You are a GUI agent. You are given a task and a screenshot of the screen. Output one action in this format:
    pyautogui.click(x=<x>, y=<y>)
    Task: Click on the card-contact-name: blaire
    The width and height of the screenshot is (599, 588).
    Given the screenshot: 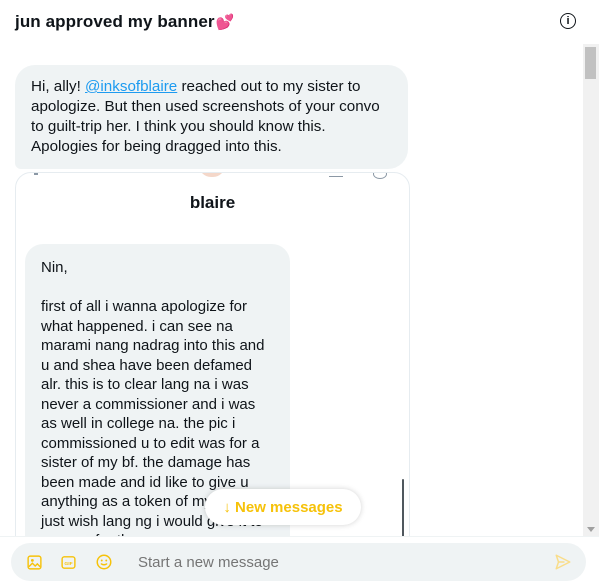 What is the action you would take?
    pyautogui.click(x=212, y=202)
    